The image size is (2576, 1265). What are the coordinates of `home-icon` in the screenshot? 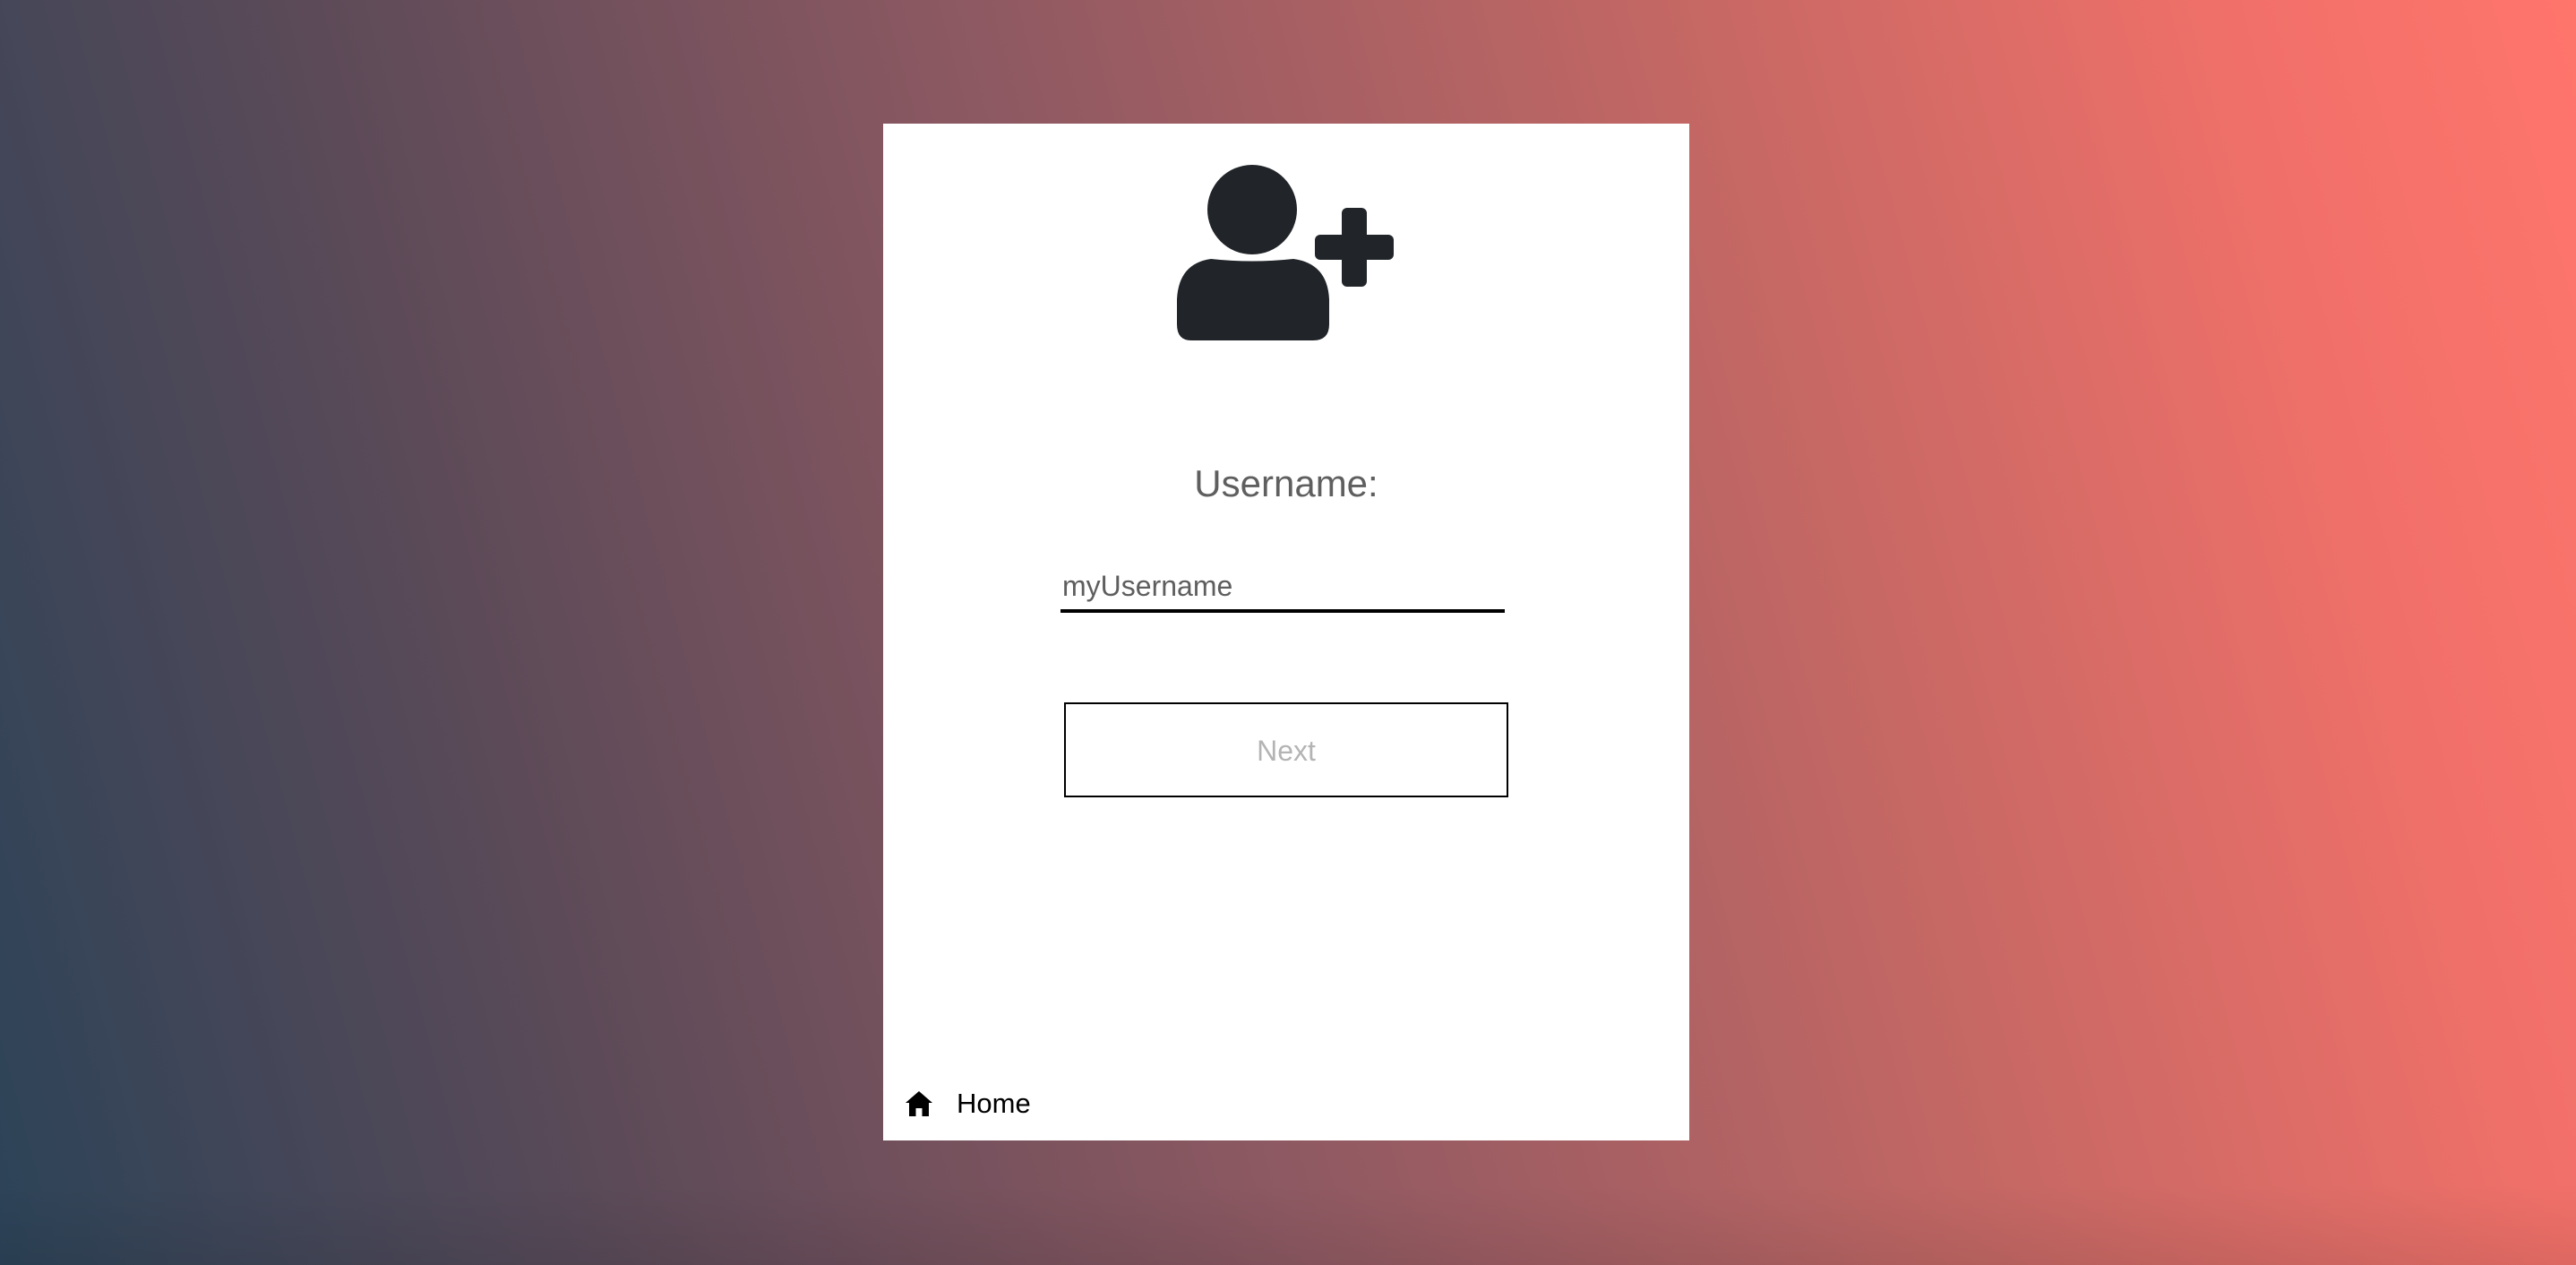 It's located at (919, 1103).